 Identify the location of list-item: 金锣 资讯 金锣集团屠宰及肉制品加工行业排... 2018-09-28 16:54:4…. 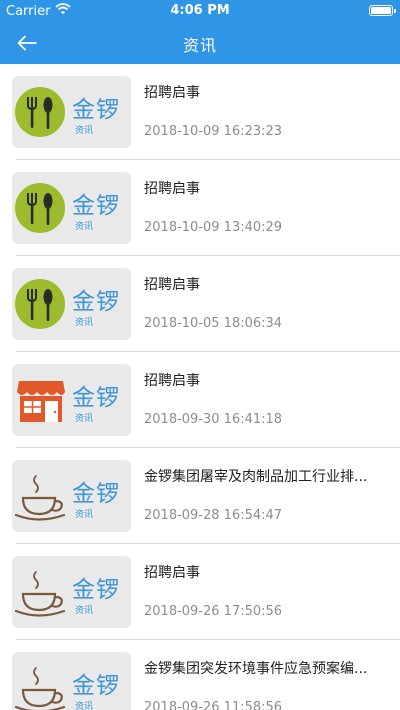
(200, 496).